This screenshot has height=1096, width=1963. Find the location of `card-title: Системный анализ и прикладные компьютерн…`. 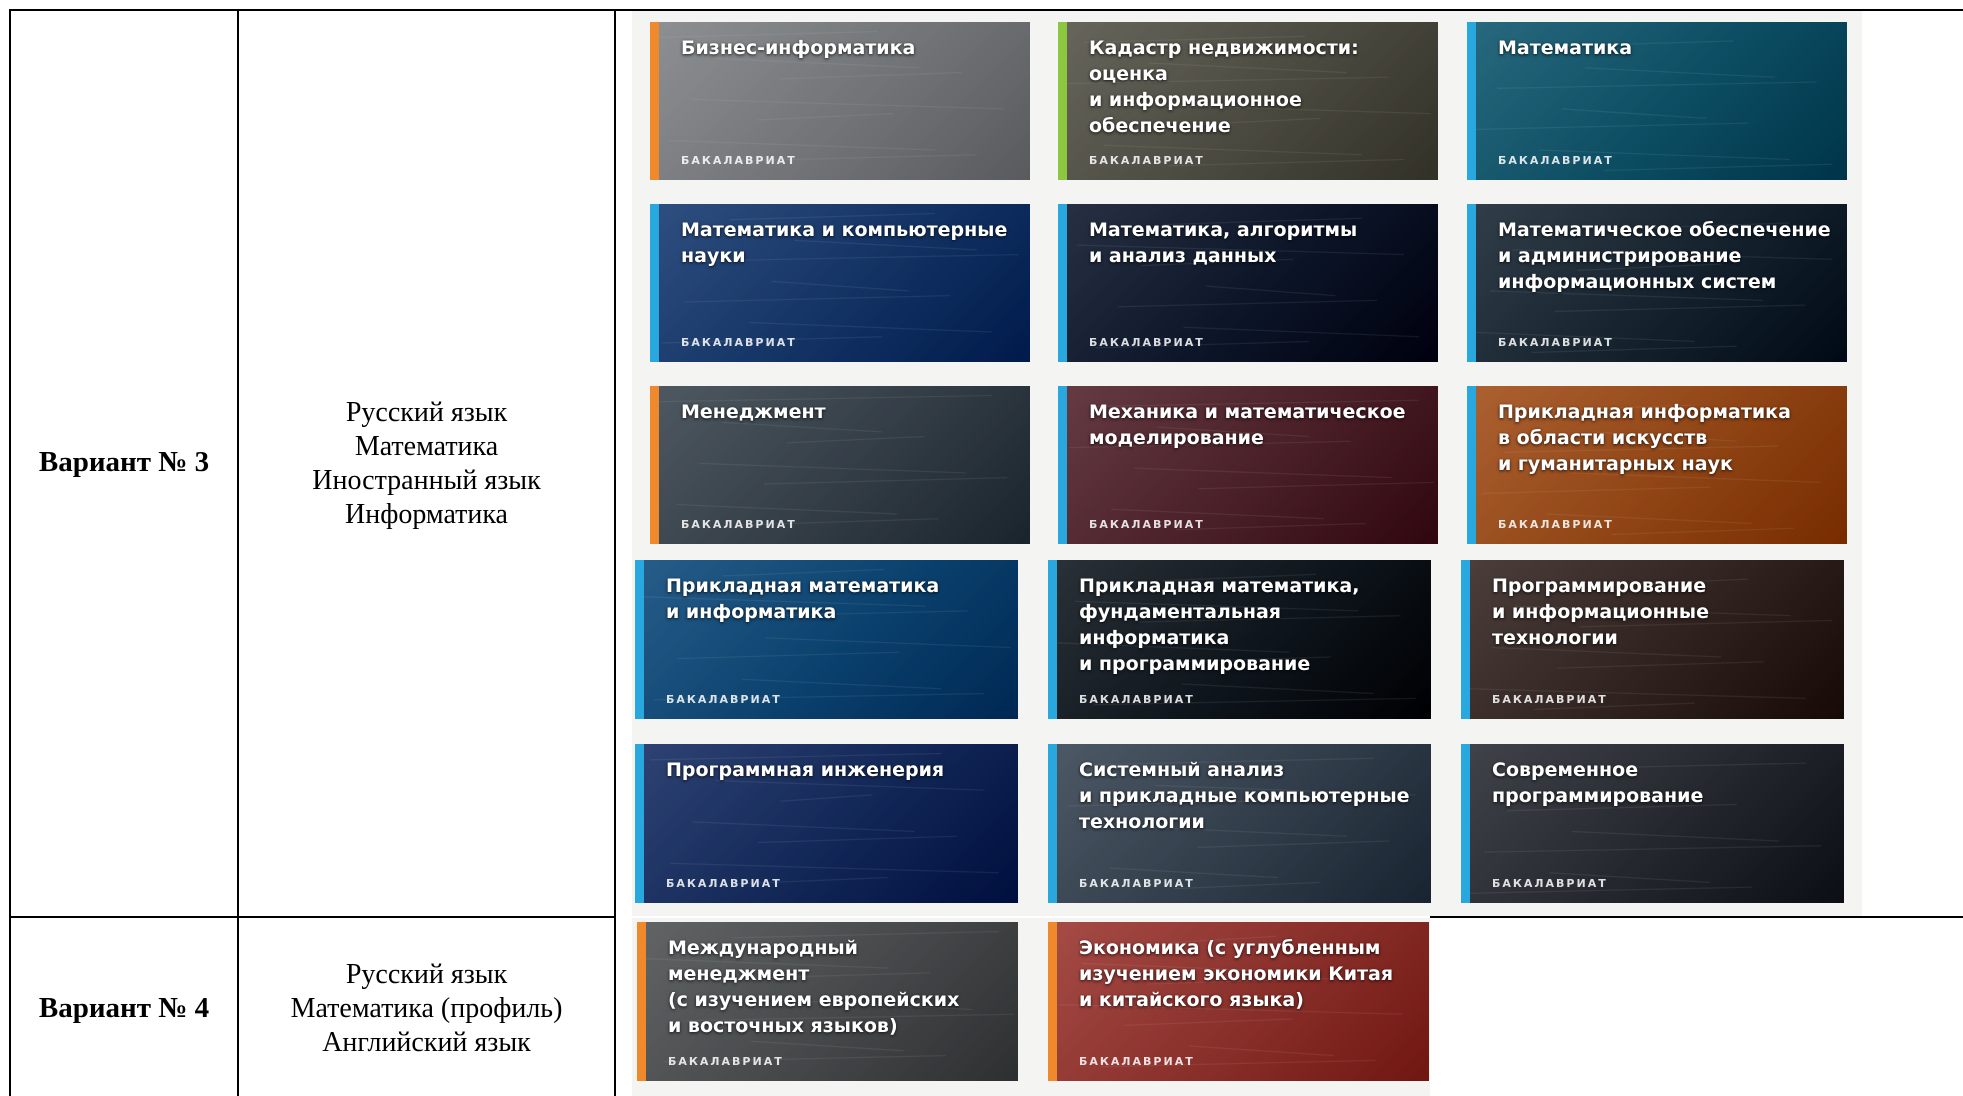

card-title: Системный анализ и прикладные компьютерн… is located at coordinates (1244, 796).